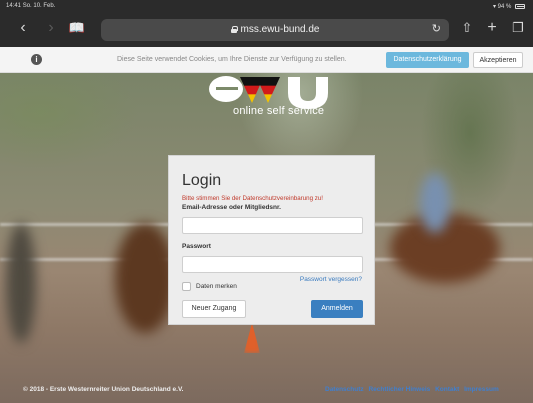 The width and height of the screenshot is (533, 403). Describe the element at coordinates (252, 338) in the screenshot. I see `traffic-cone` at that location.